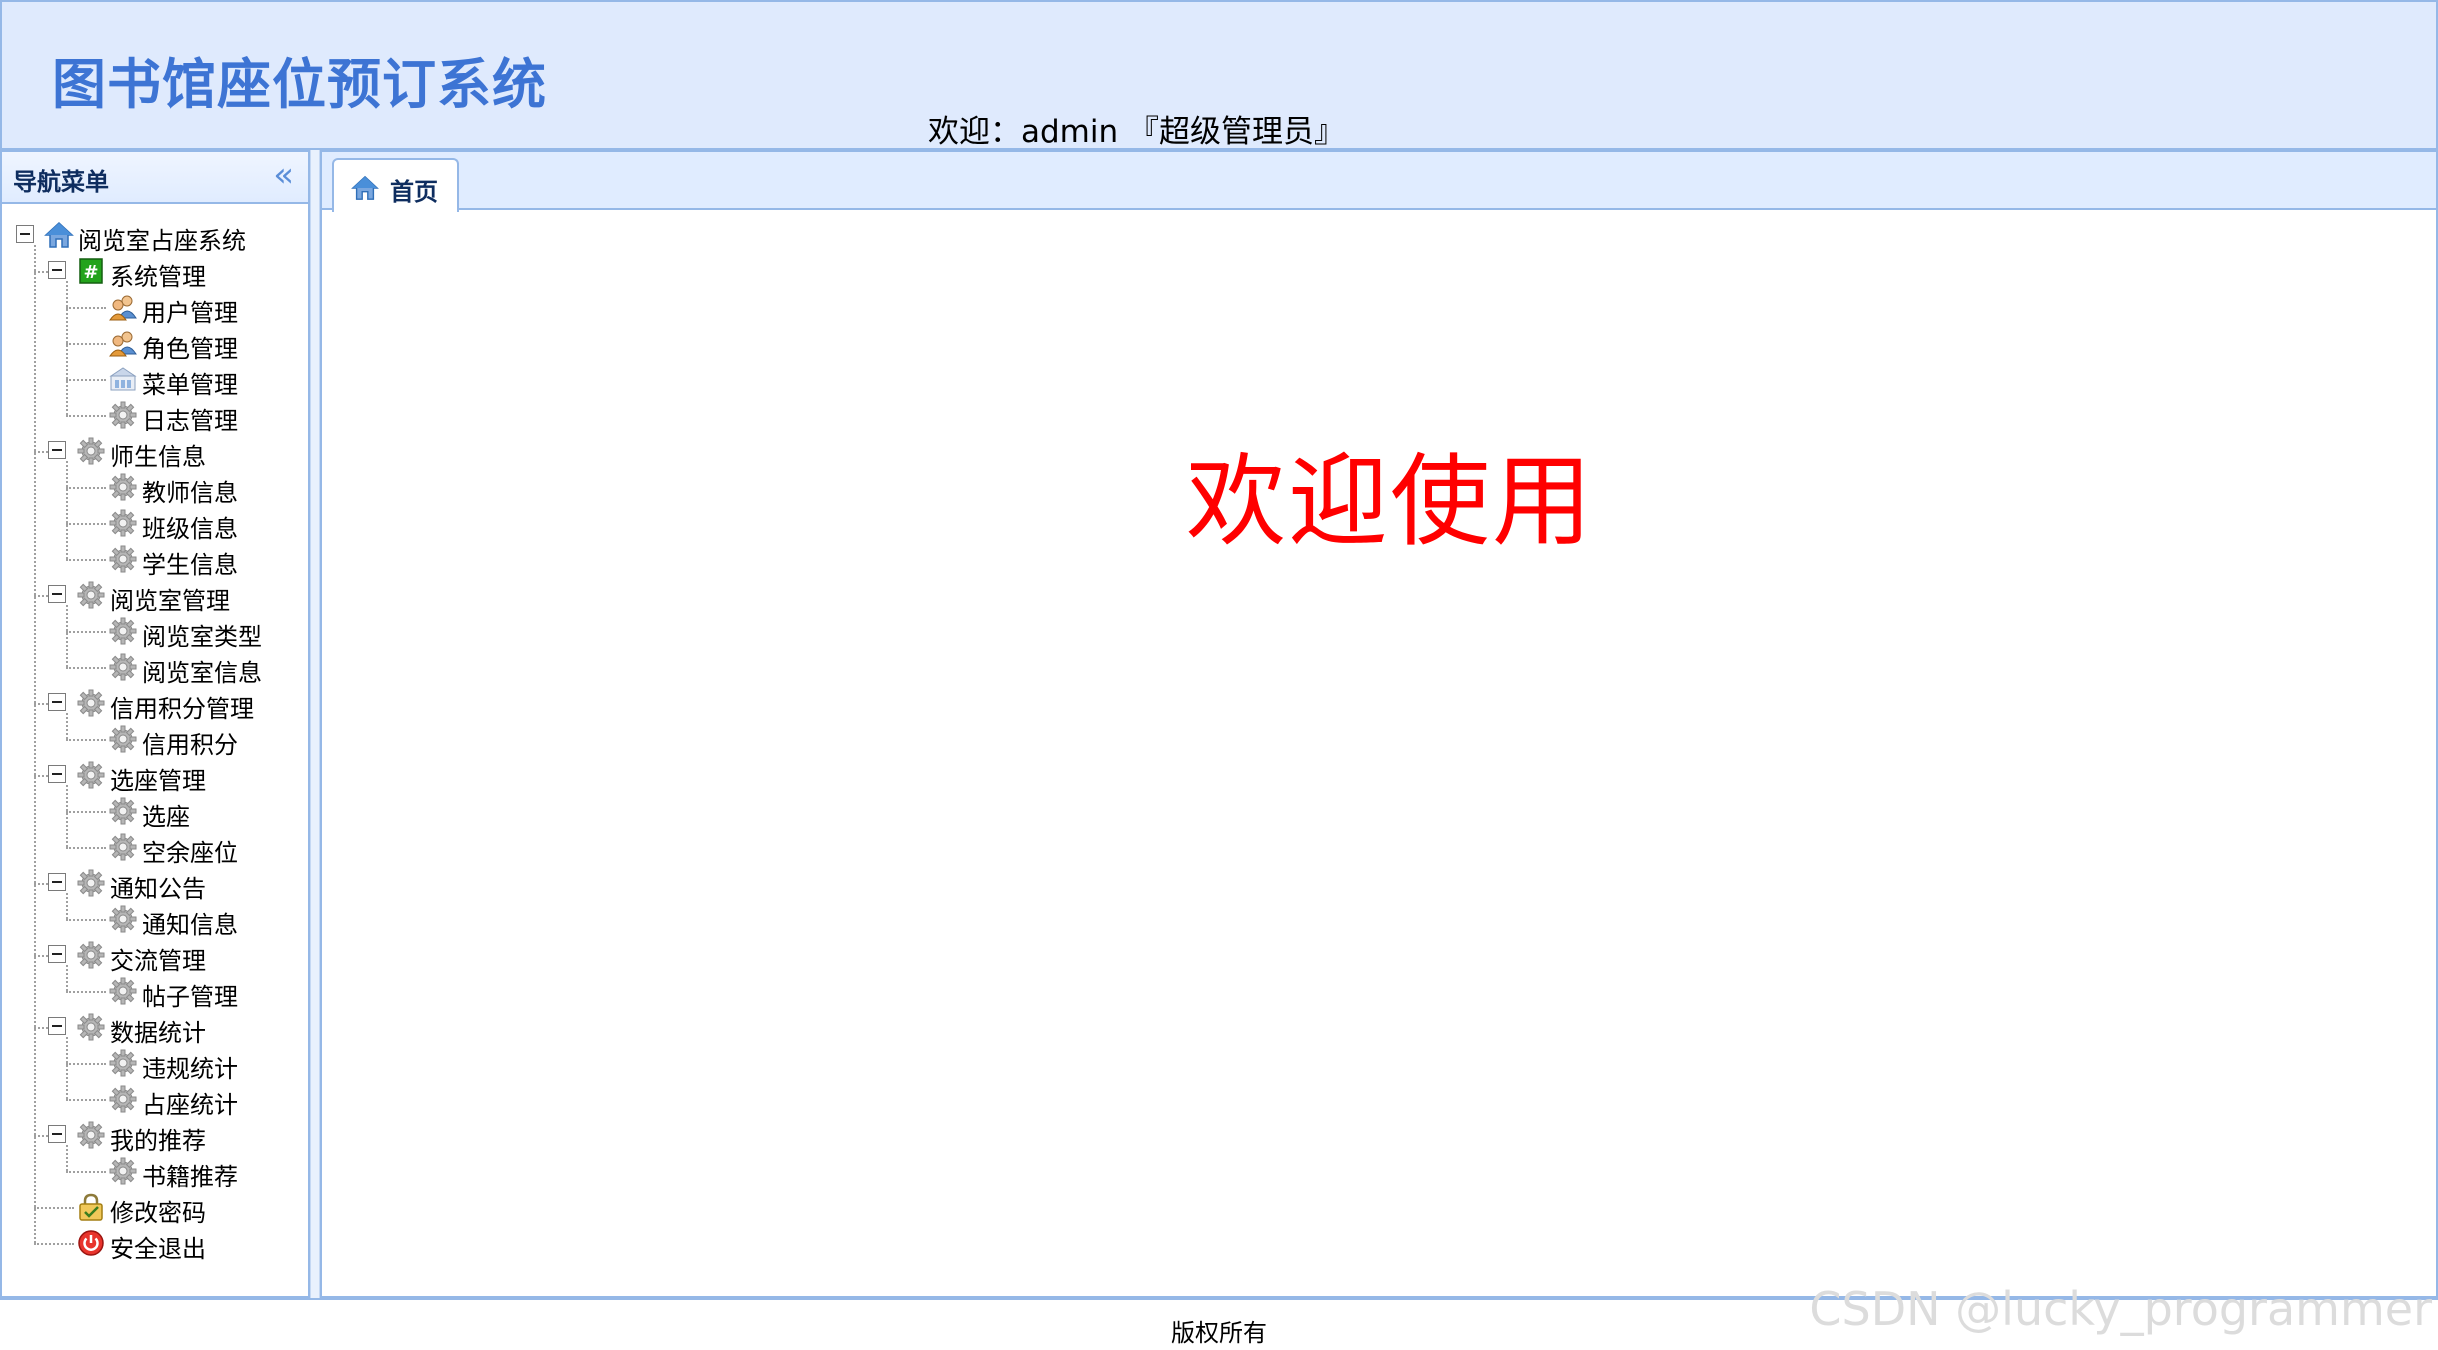 The width and height of the screenshot is (2438, 1350). I want to click on watermark: CSDN @lucky_programmer, so click(2120, 1309).